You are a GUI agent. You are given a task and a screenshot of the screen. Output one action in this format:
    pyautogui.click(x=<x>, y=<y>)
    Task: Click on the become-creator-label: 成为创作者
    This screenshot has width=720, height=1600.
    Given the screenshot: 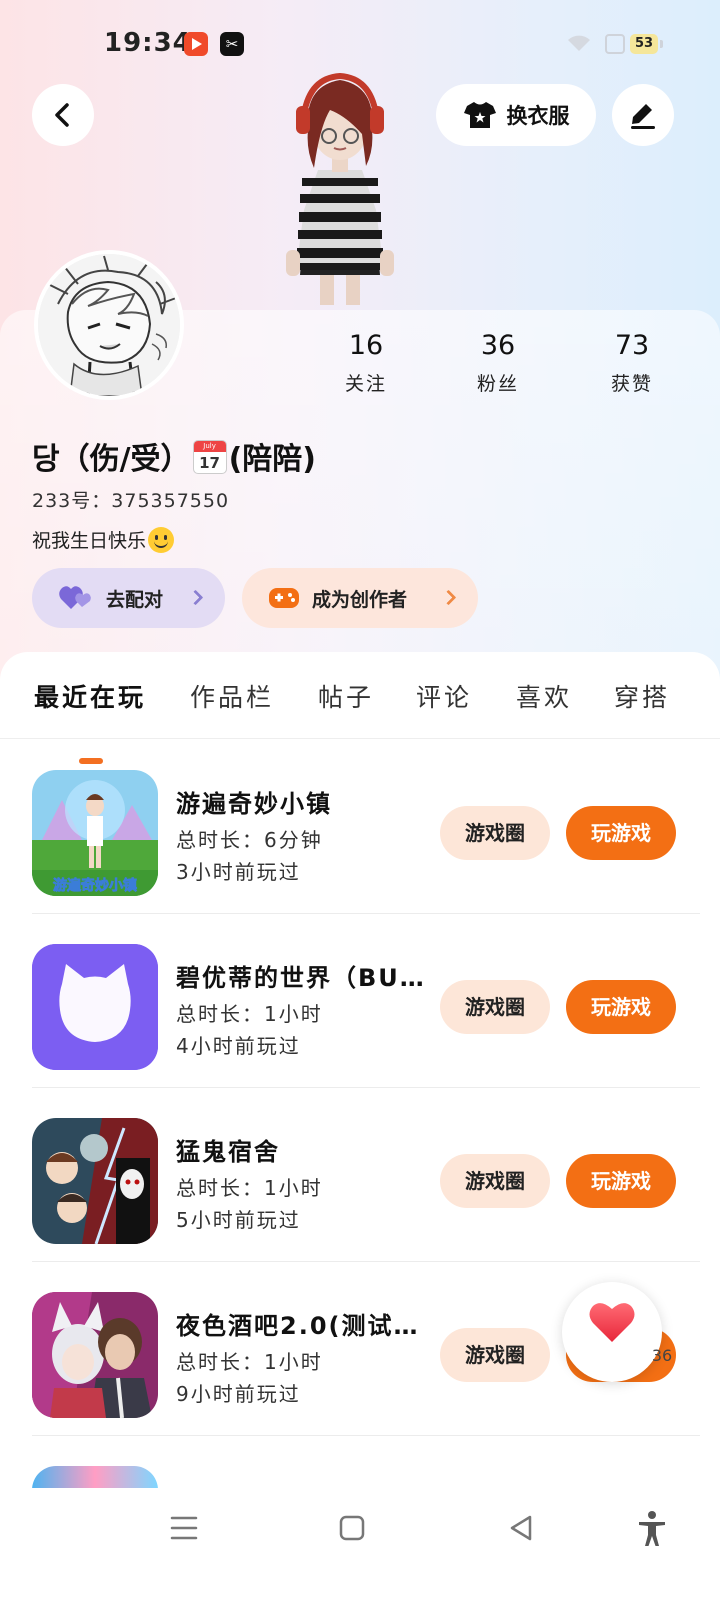 What is the action you would take?
    pyautogui.click(x=360, y=599)
    